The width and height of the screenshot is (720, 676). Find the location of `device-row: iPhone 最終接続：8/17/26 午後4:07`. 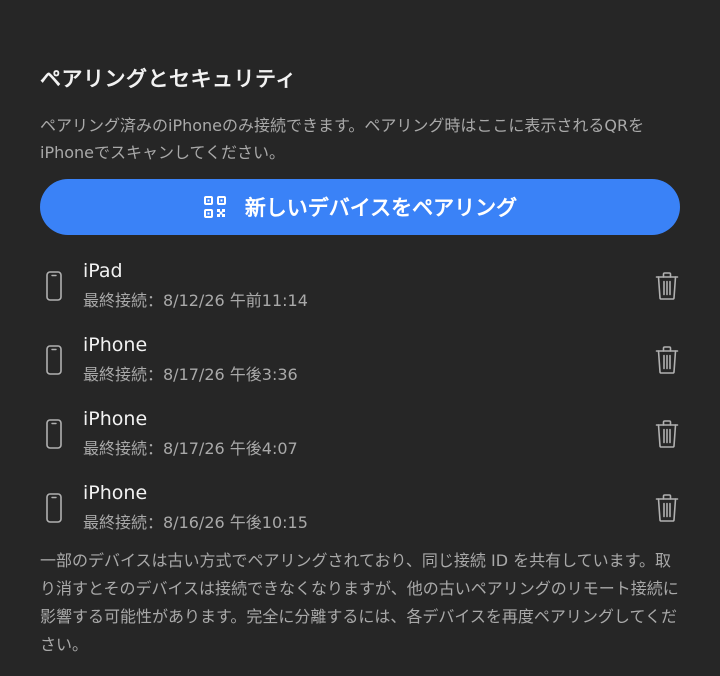

device-row: iPhone 最終接続：8/17/26 午後4:07 is located at coordinates (360, 434).